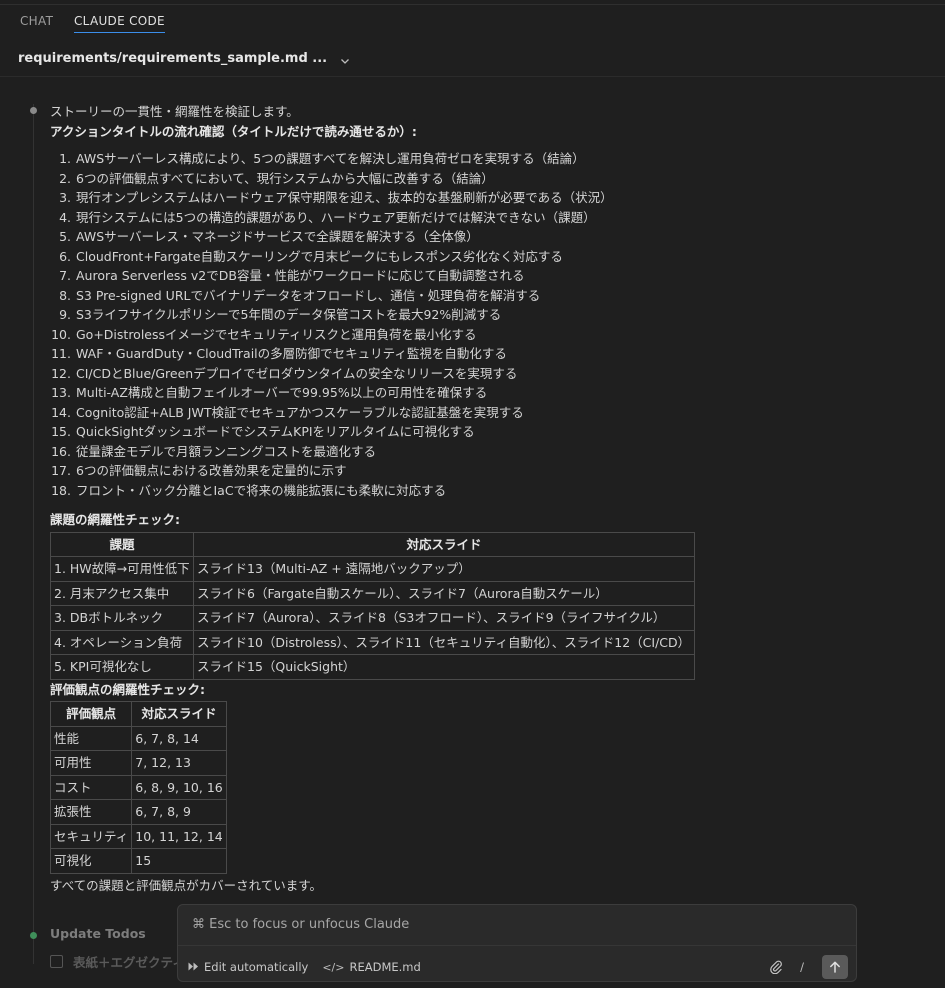 The image size is (945, 988). What do you see at coordinates (269, 236) in the screenshot?
I see `list-item: 5. AWSサーバーレス・マネージドサービスで全課題を解決する（全体像）` at bounding box center [269, 236].